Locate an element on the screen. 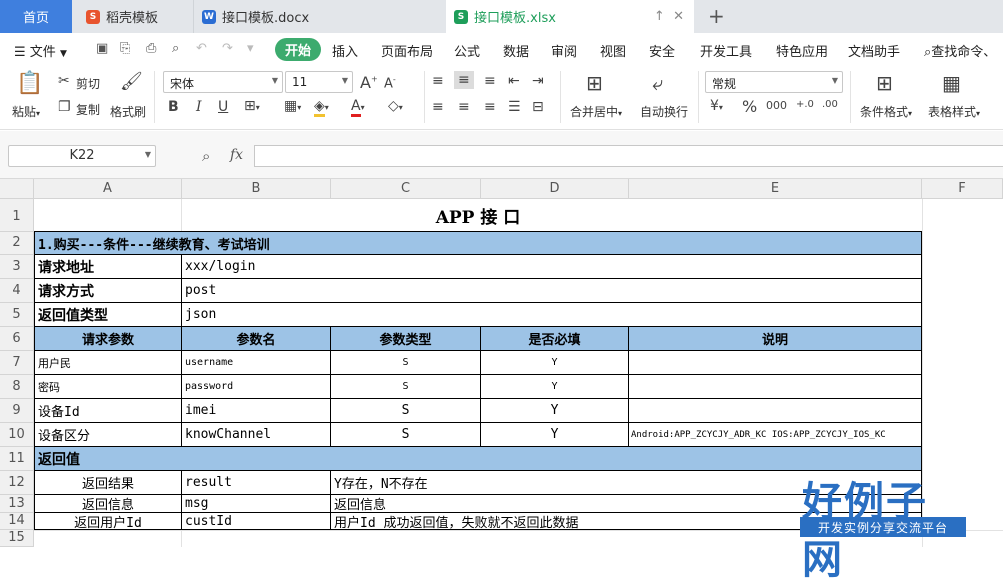 The width and height of the screenshot is (1003, 585). tab-home: 首页 is located at coordinates (36, 16).